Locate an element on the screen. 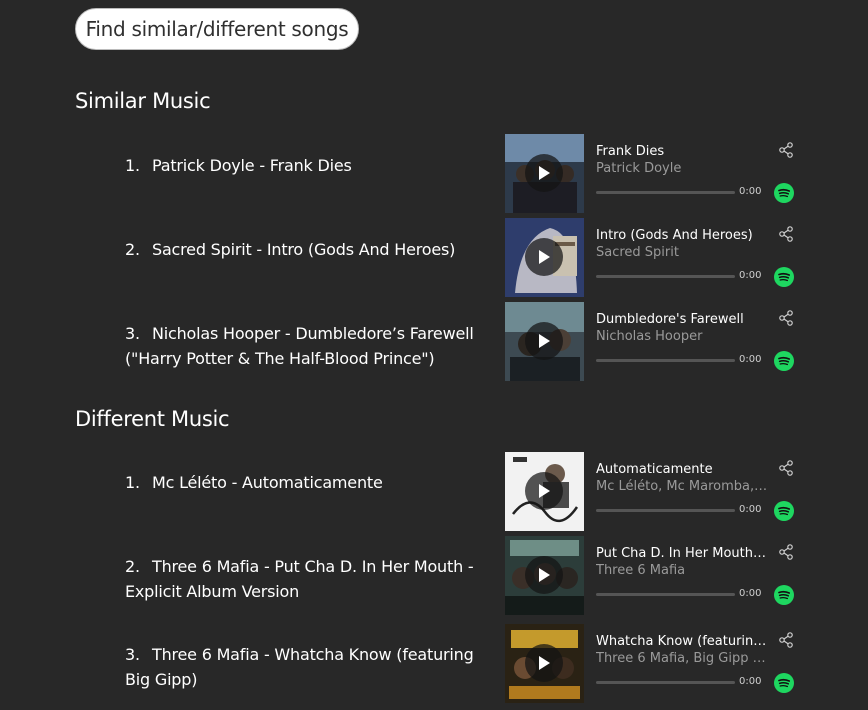 The width and height of the screenshot is (868, 710). track-artist: Nicholas Hooper is located at coordinates (682, 336).